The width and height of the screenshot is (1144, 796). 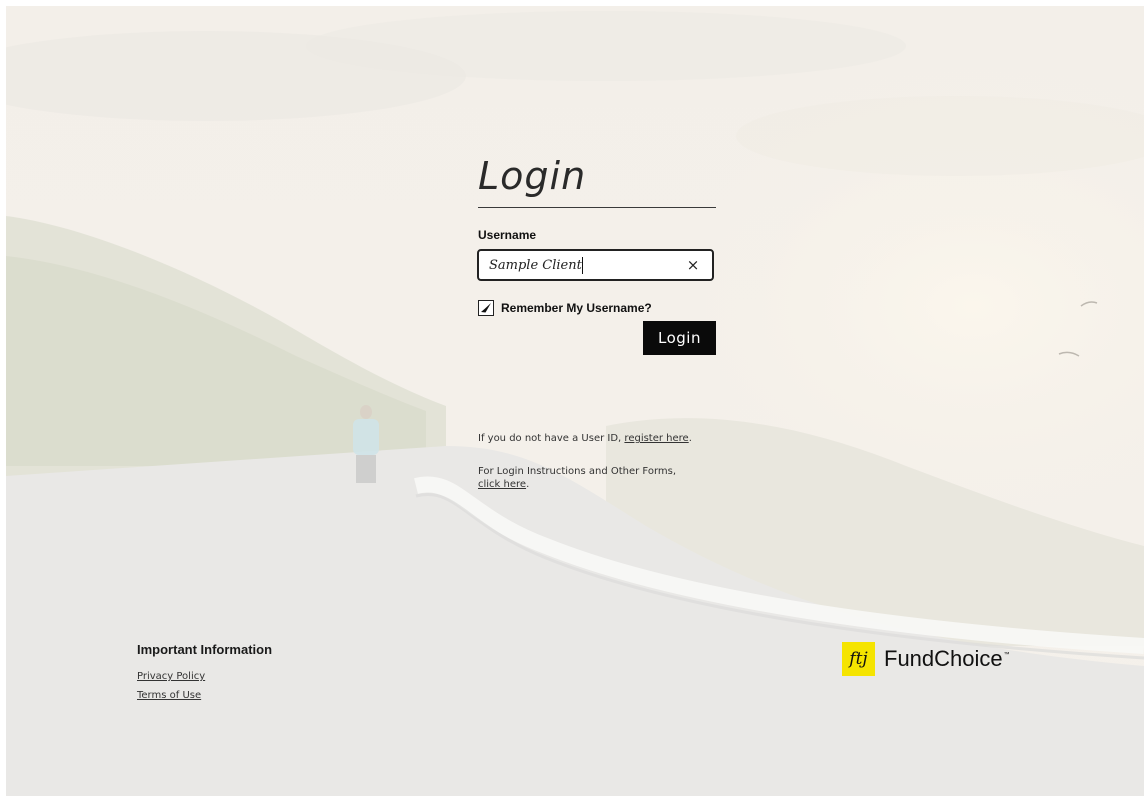 I want to click on title-divider, so click(x=597, y=207).